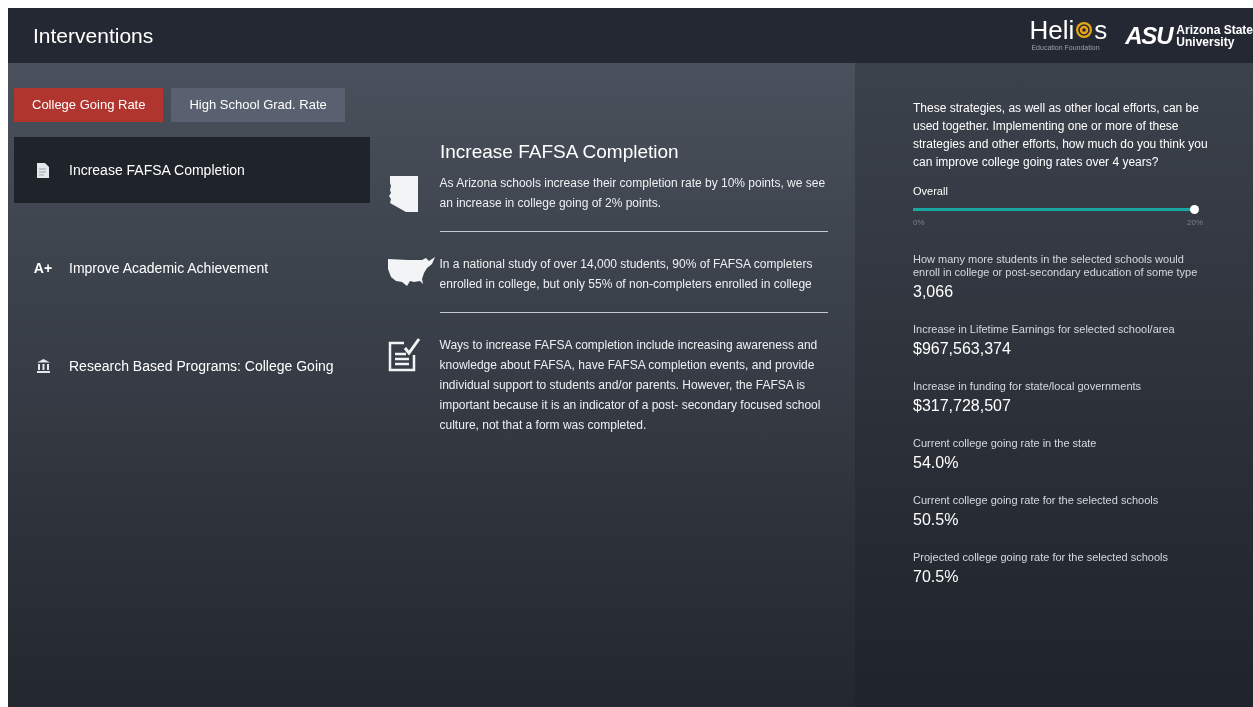 Image resolution: width=1253 pixels, height=707 pixels. What do you see at coordinates (1005, 443) in the screenshot?
I see `metric-label: Current college going rate in the state` at bounding box center [1005, 443].